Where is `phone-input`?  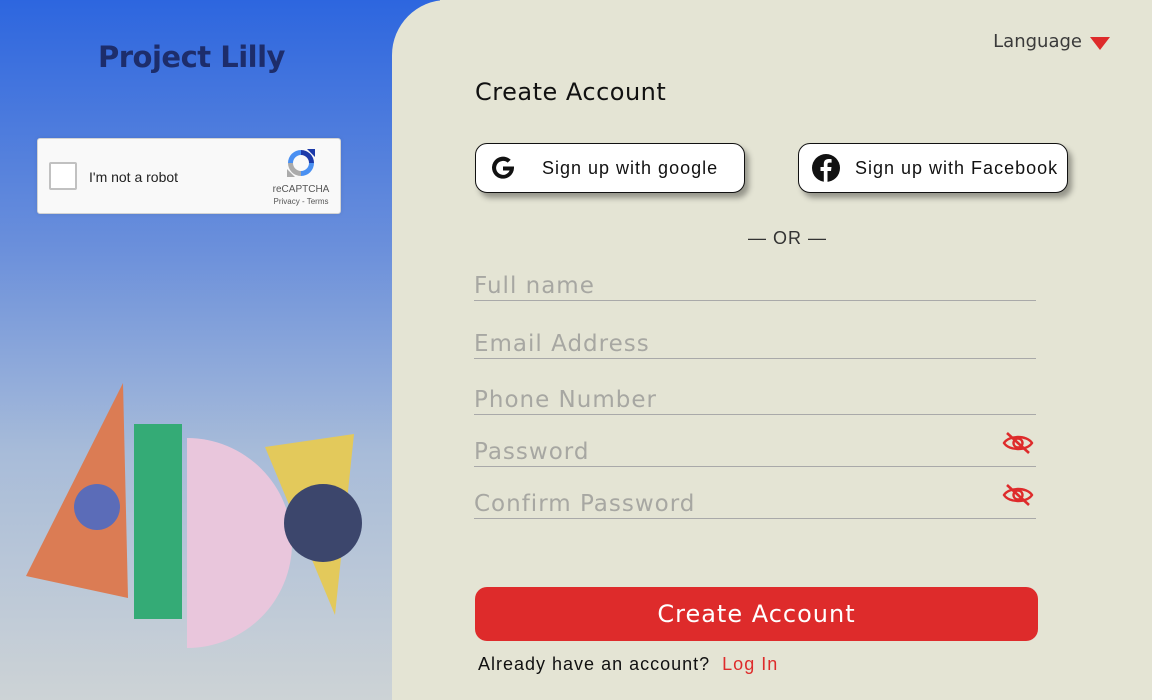 phone-input is located at coordinates (755, 396).